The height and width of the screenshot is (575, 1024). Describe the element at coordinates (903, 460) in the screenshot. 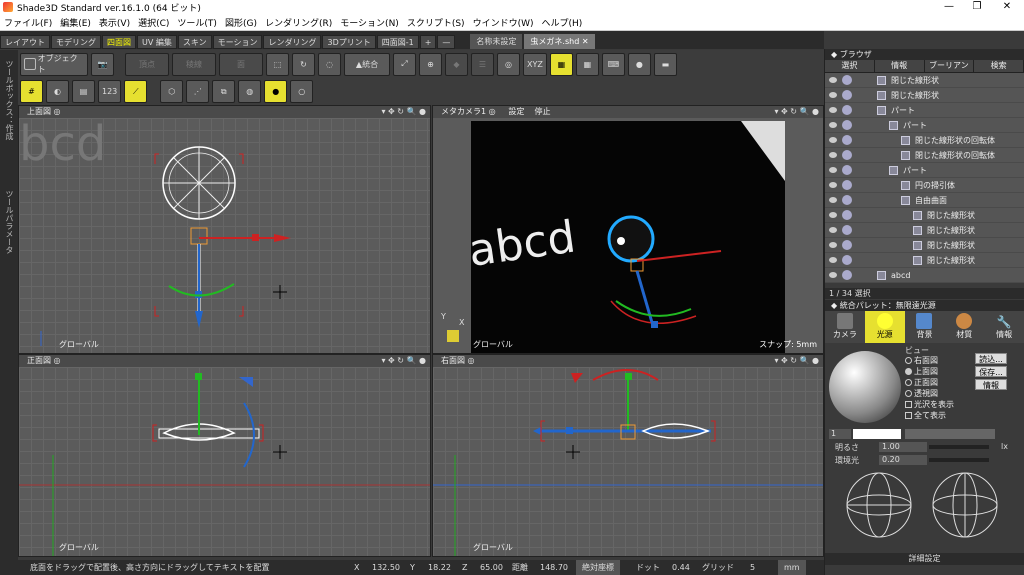

I see `ambient-input: 0.20` at that location.